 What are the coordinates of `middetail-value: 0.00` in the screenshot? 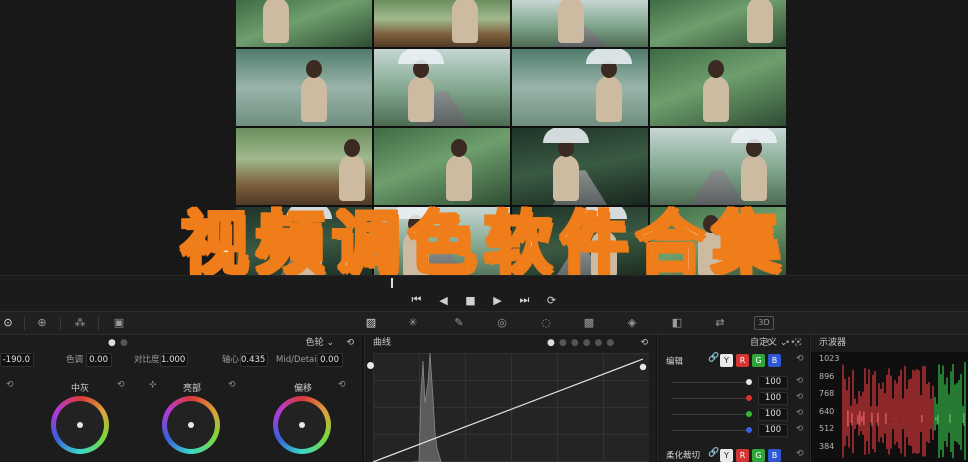 It's located at (330, 360).